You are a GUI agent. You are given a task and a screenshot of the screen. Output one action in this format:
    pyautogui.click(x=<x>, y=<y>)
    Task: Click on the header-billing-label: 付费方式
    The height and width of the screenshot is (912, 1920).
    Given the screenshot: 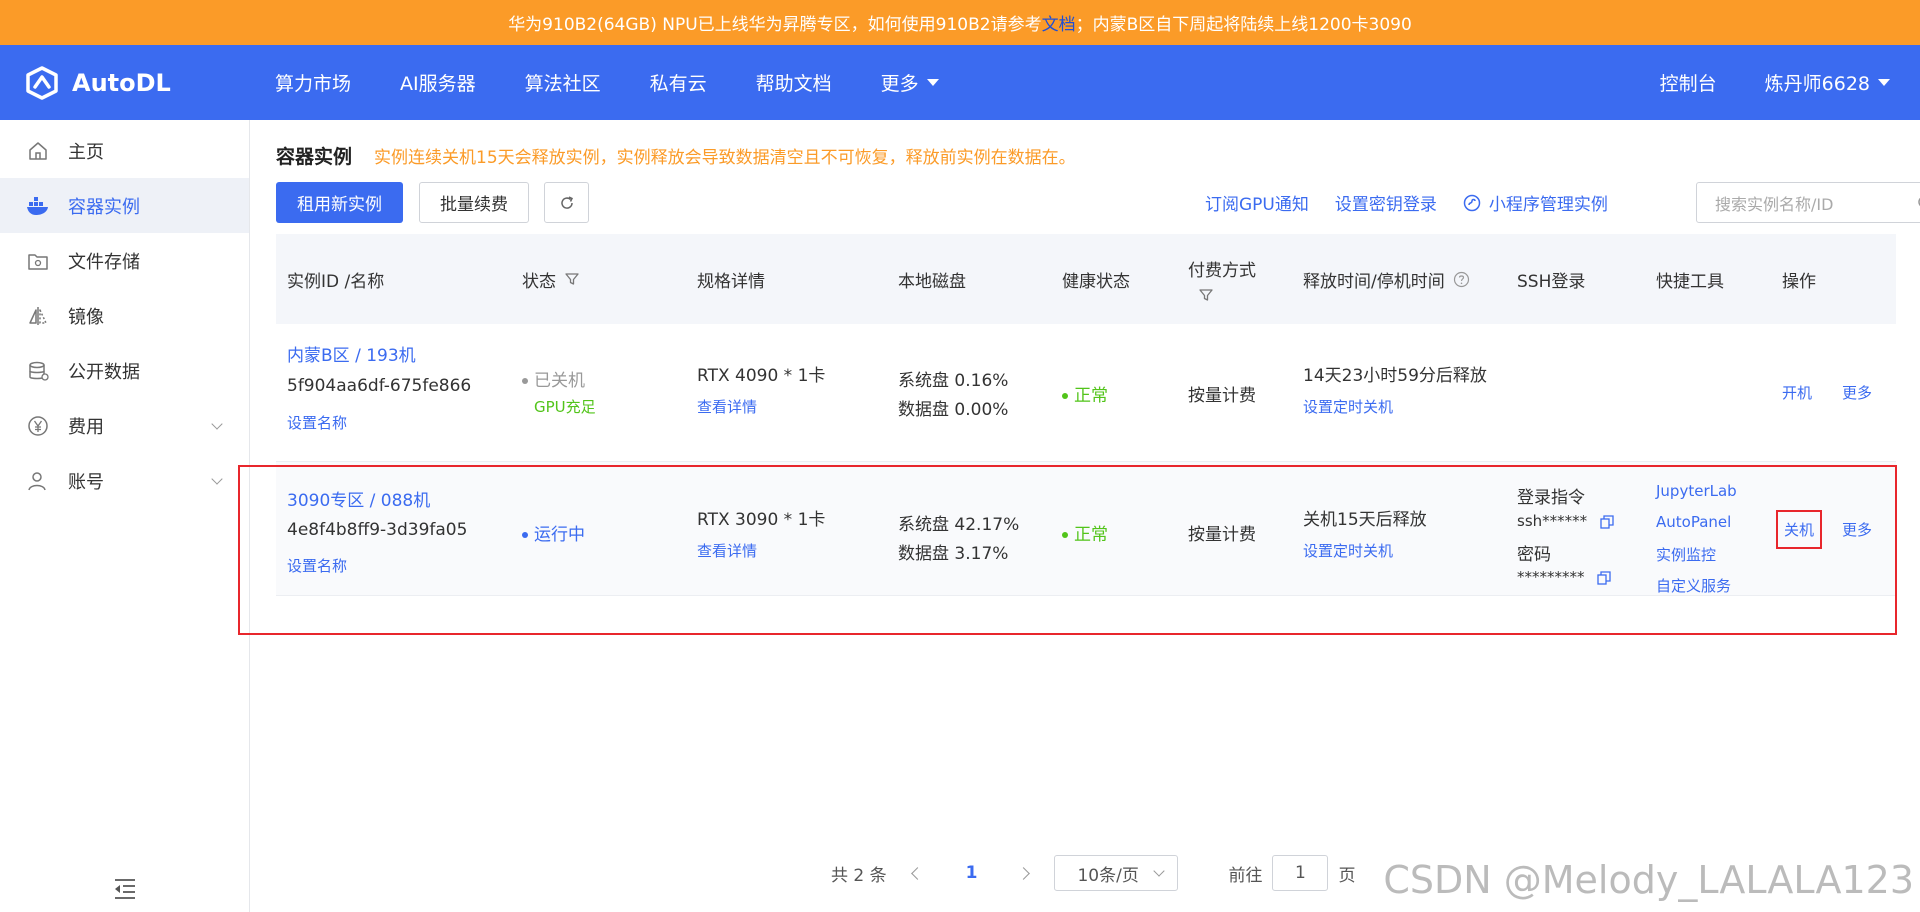 What is the action you would take?
    pyautogui.click(x=1222, y=270)
    